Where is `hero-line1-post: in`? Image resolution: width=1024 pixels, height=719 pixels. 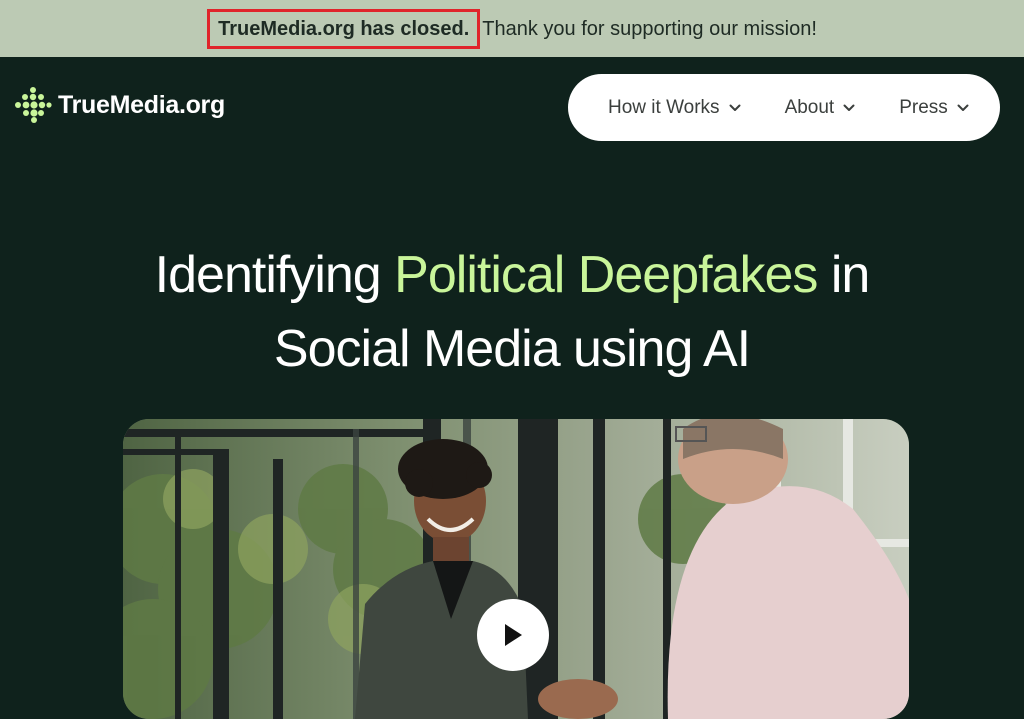
hero-line1-post: in is located at coordinates (843, 275).